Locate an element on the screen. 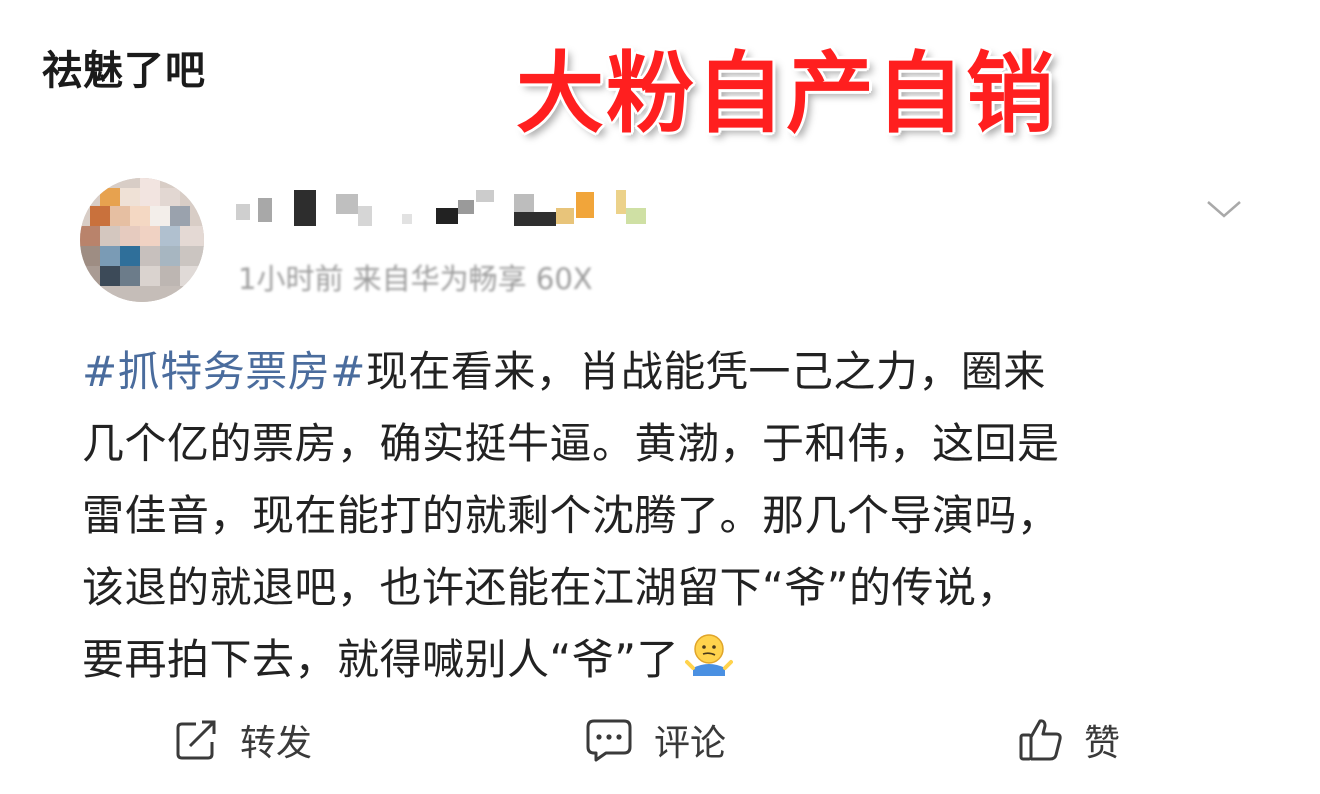 The width and height of the screenshot is (1320, 794). caption-text: 祛魅了吧 is located at coordinates (124, 71).